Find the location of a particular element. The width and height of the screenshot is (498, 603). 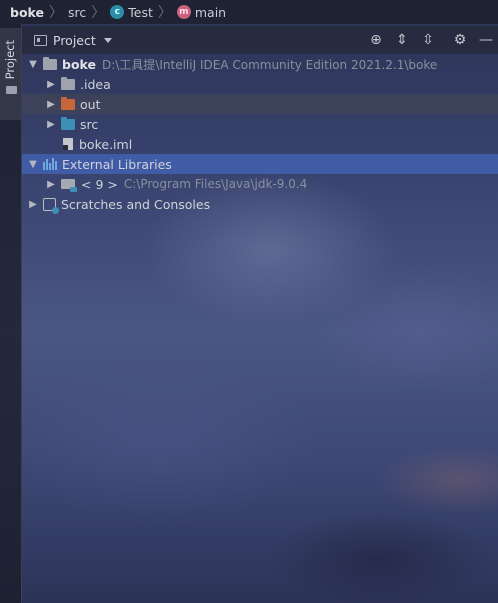

tree-label: boke is located at coordinates (79, 64).